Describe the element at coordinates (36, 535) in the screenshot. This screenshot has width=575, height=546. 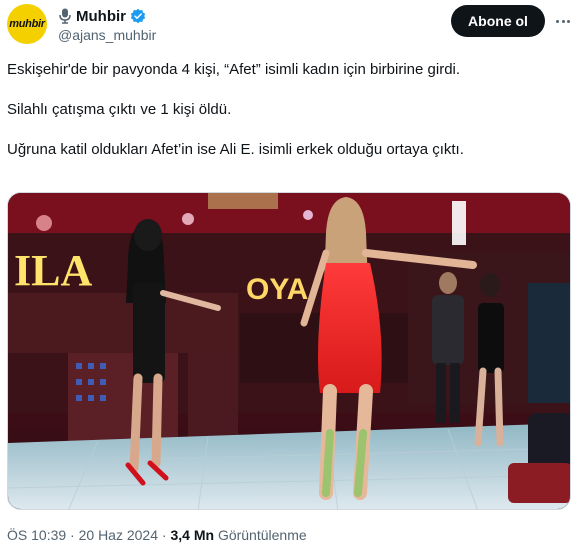
I see `tweet-time: ÖS 10:39` at that location.